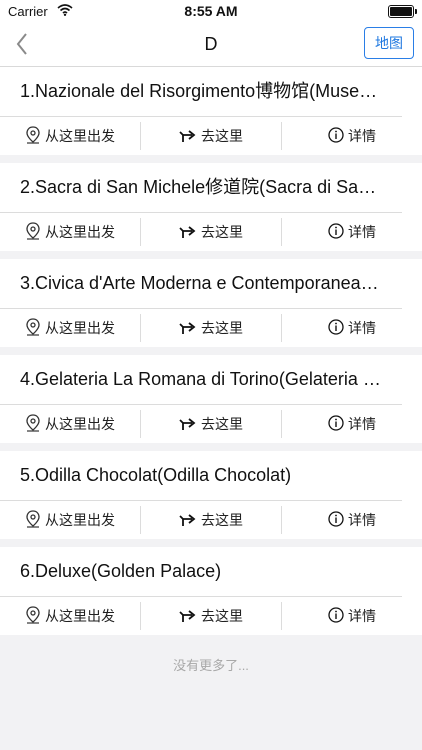 This screenshot has width=422, height=750. I want to click on status-time: 8:55 AM, so click(211, 11).